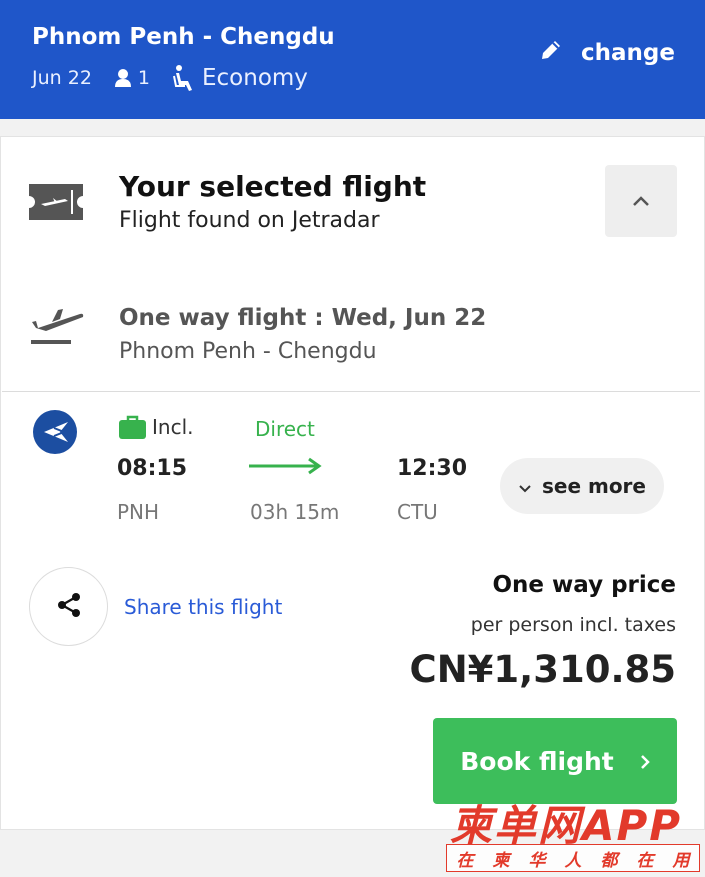 This screenshot has width=705, height=877. What do you see at coordinates (285, 429) in the screenshot?
I see `stops-label: Direct` at bounding box center [285, 429].